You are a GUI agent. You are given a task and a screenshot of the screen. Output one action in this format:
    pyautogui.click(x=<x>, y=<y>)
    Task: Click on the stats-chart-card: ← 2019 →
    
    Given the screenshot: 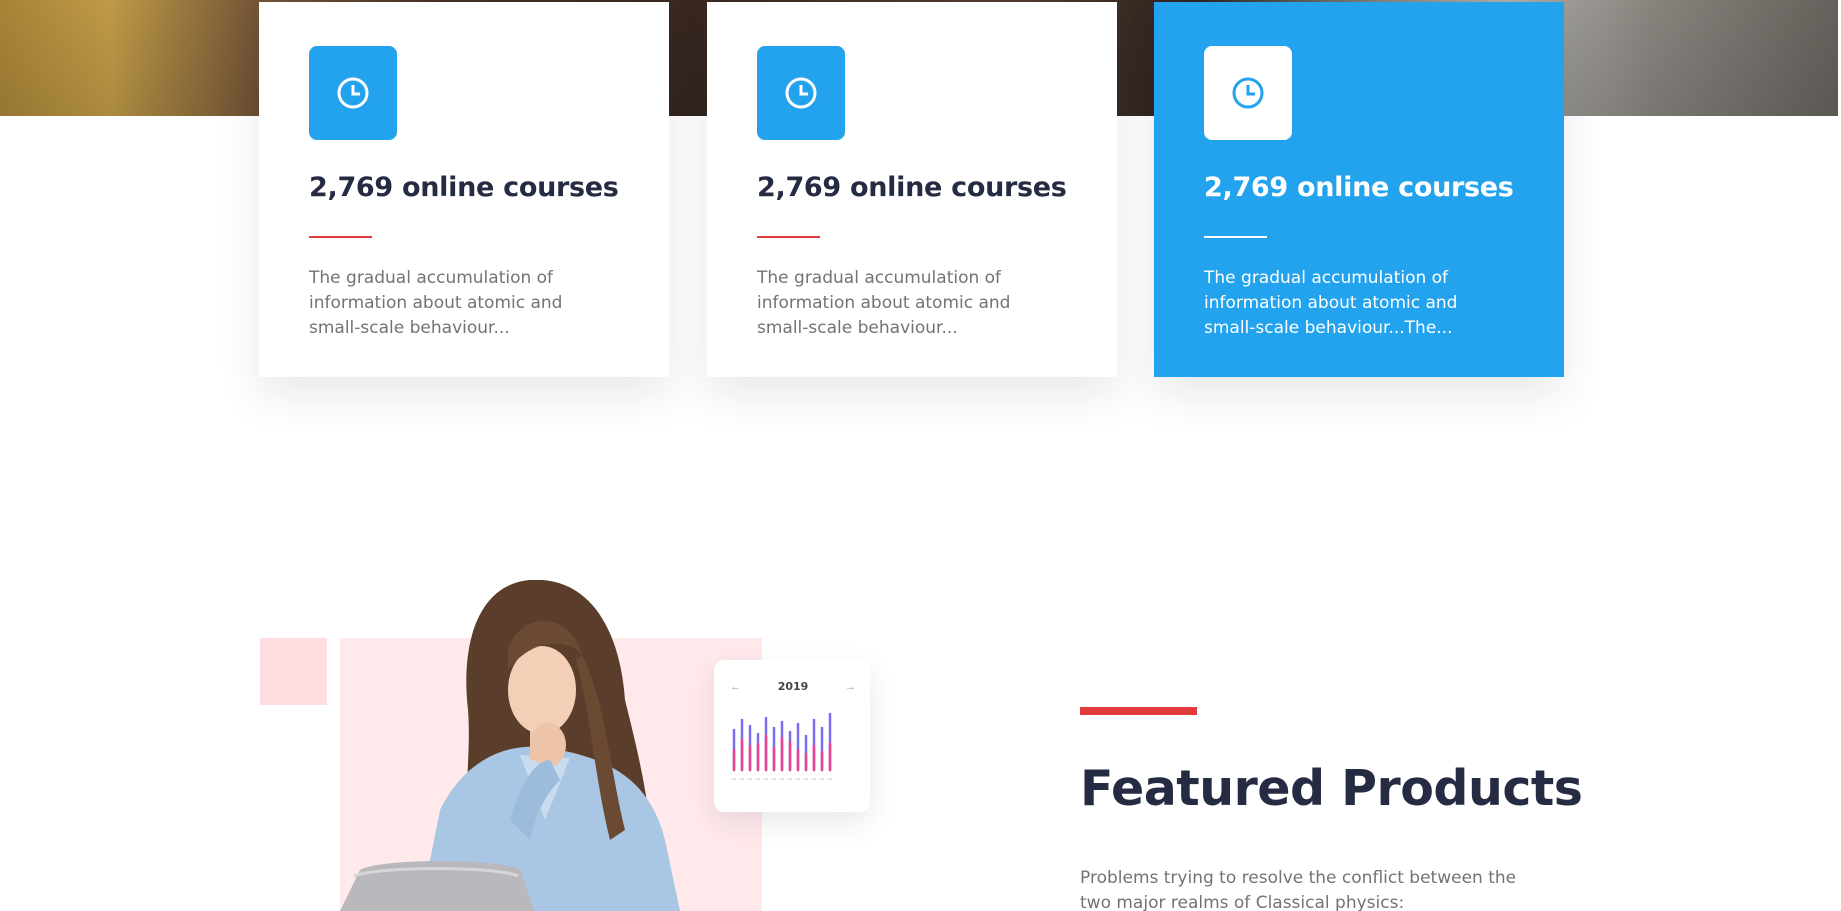 What is the action you would take?
    pyautogui.click(x=792, y=736)
    